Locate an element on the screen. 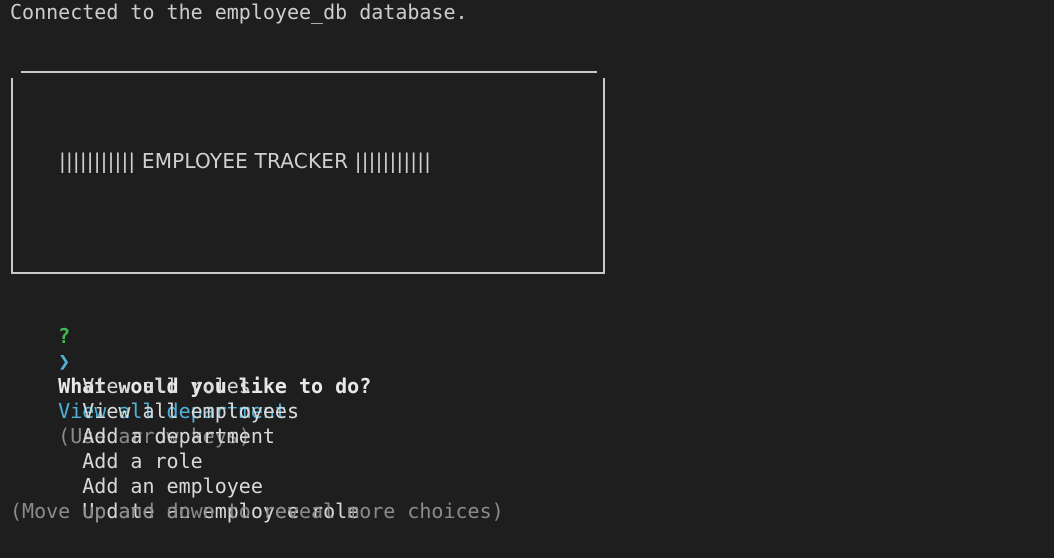 The width and height of the screenshot is (1054, 558). banner-title: ||||||||||| EMPLOYEE TRACKER ||||||||||| is located at coordinates (245, 161).